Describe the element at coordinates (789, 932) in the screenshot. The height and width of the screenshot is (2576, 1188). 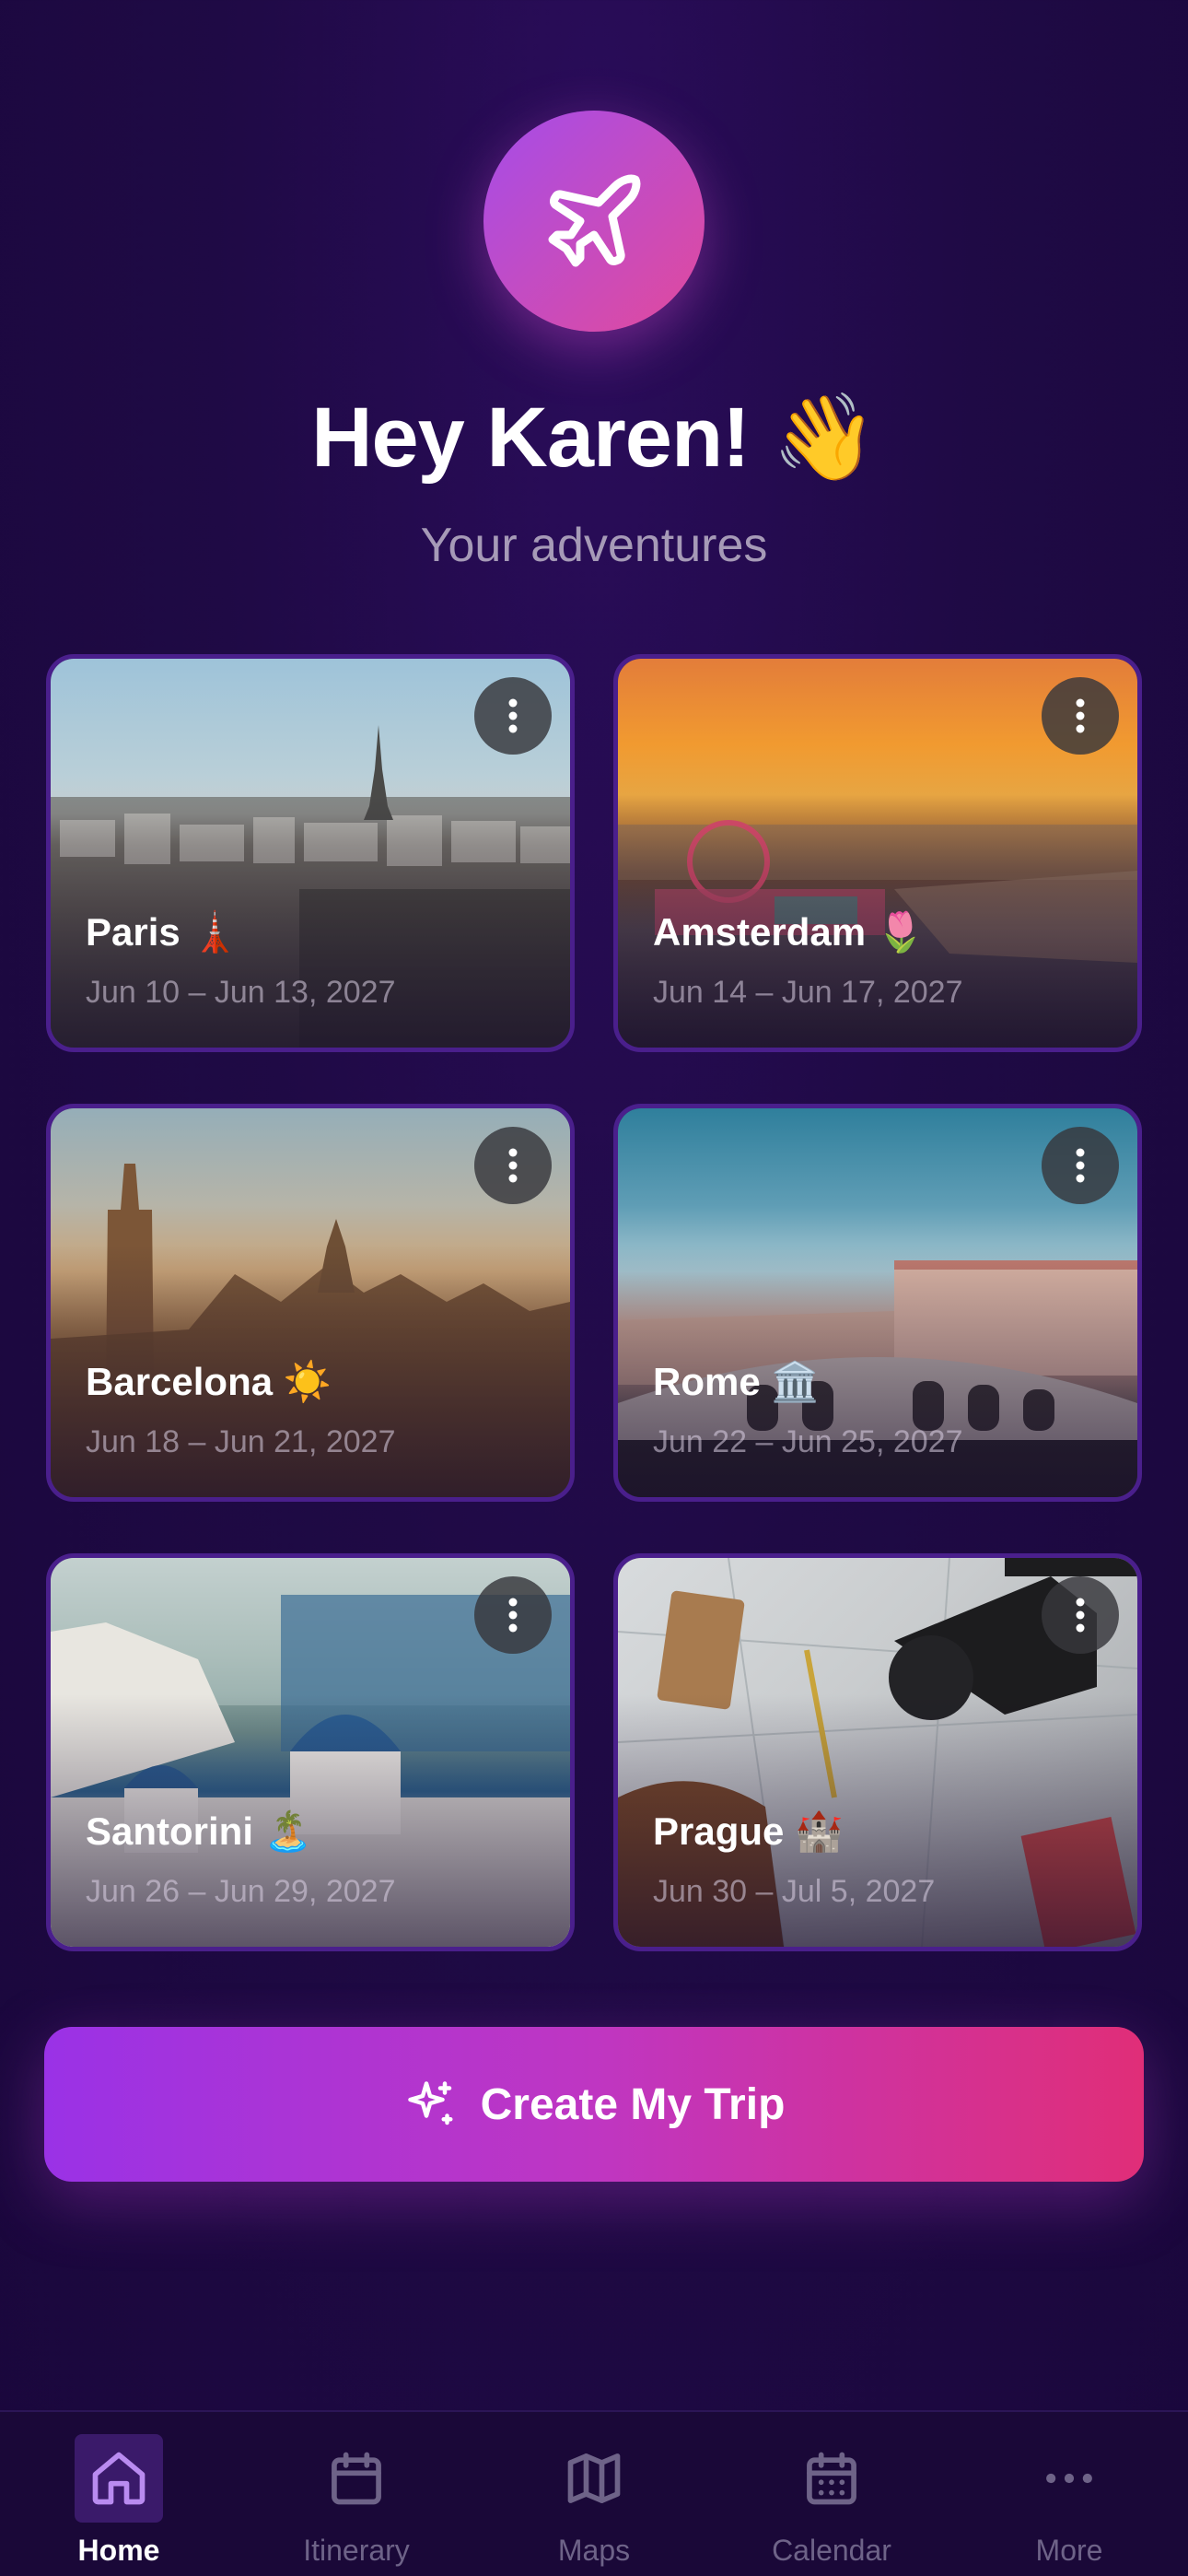
I see `trip-title: Amsterdam 🌷` at that location.